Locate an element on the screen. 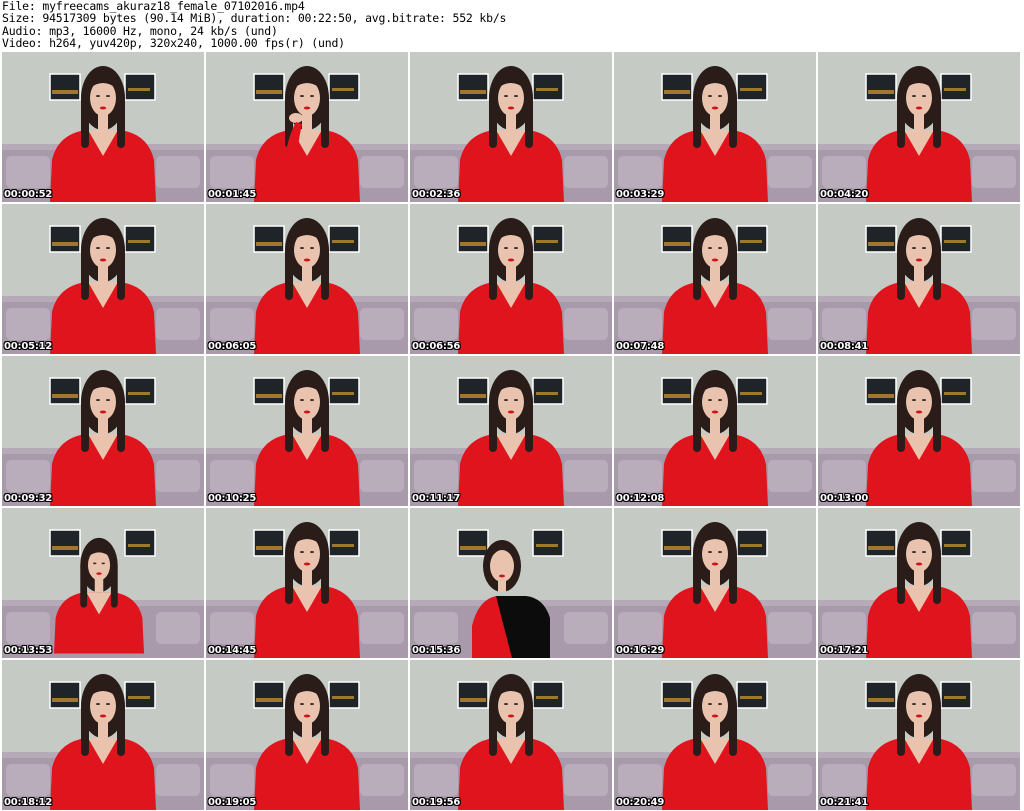 This screenshot has height=811, width=1024. thumbnail-frame: 00:06:56 is located at coordinates (511, 279).